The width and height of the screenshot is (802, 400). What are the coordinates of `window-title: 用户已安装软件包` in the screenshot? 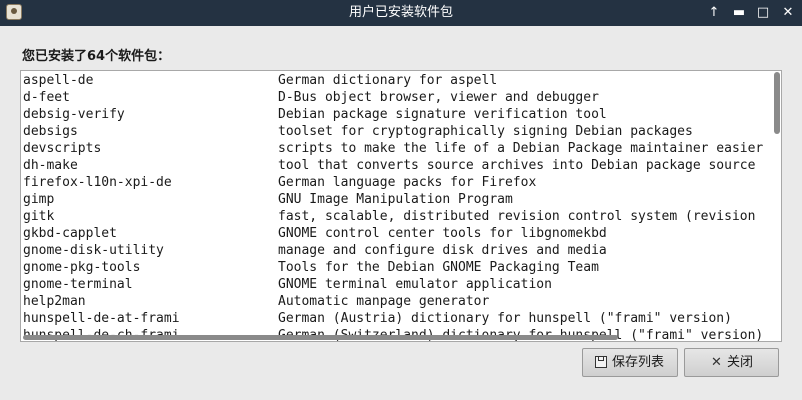 It's located at (400, 12).